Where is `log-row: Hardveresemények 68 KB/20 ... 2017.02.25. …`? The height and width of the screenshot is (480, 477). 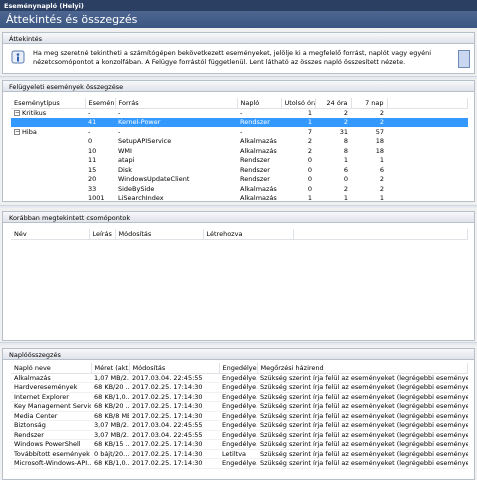 log-row: Hardveresemények 68 KB/20 ... 2017.02.25. … is located at coordinates (239, 387).